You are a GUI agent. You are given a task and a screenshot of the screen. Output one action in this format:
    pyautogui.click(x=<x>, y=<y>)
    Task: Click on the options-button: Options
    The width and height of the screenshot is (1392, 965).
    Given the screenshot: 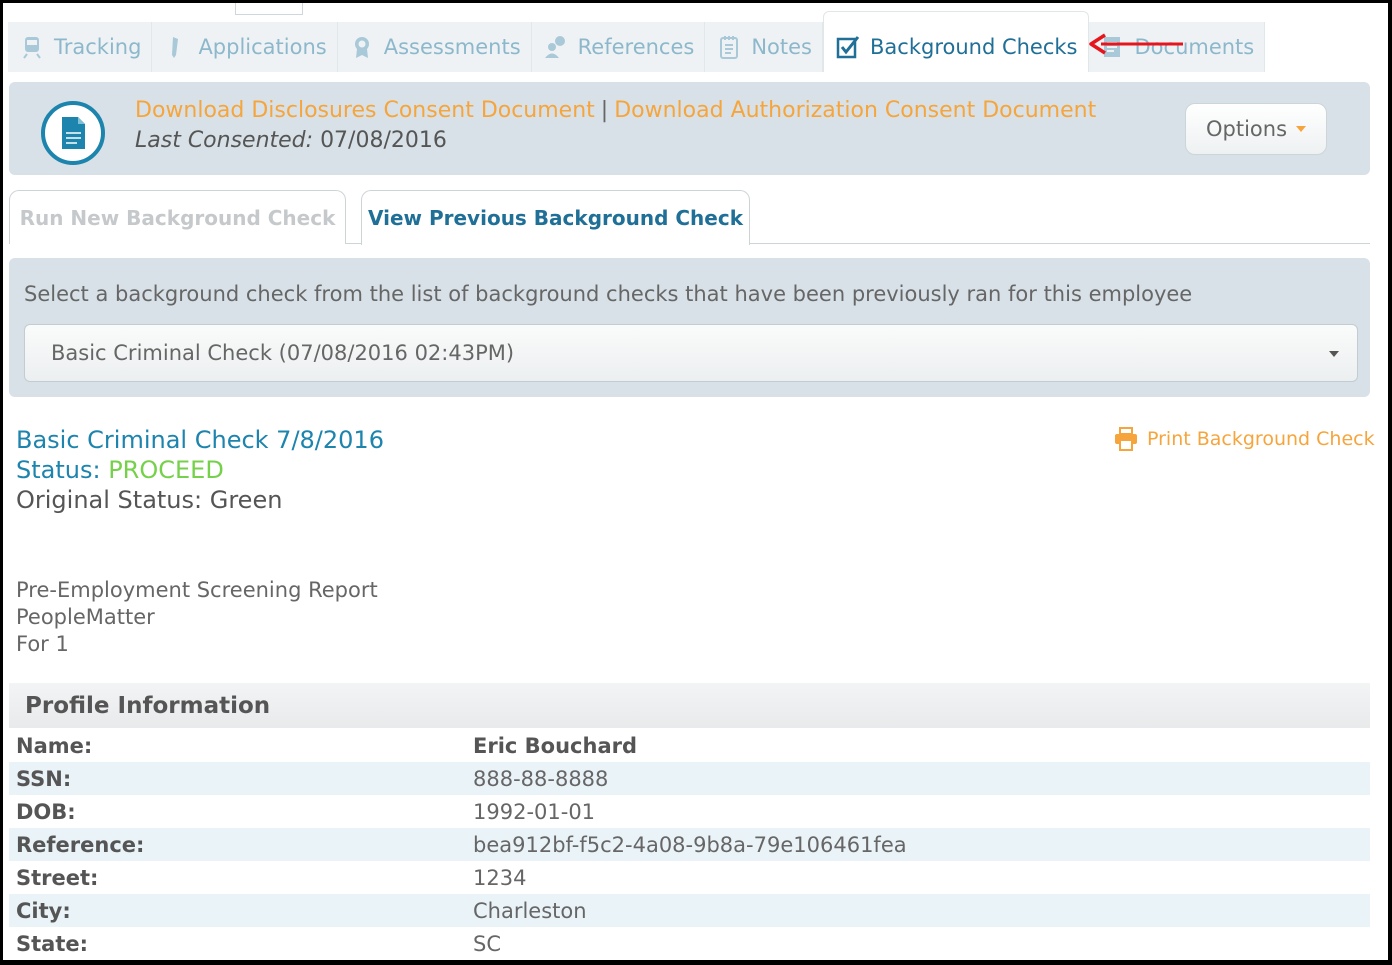 What is the action you would take?
    pyautogui.click(x=1256, y=129)
    